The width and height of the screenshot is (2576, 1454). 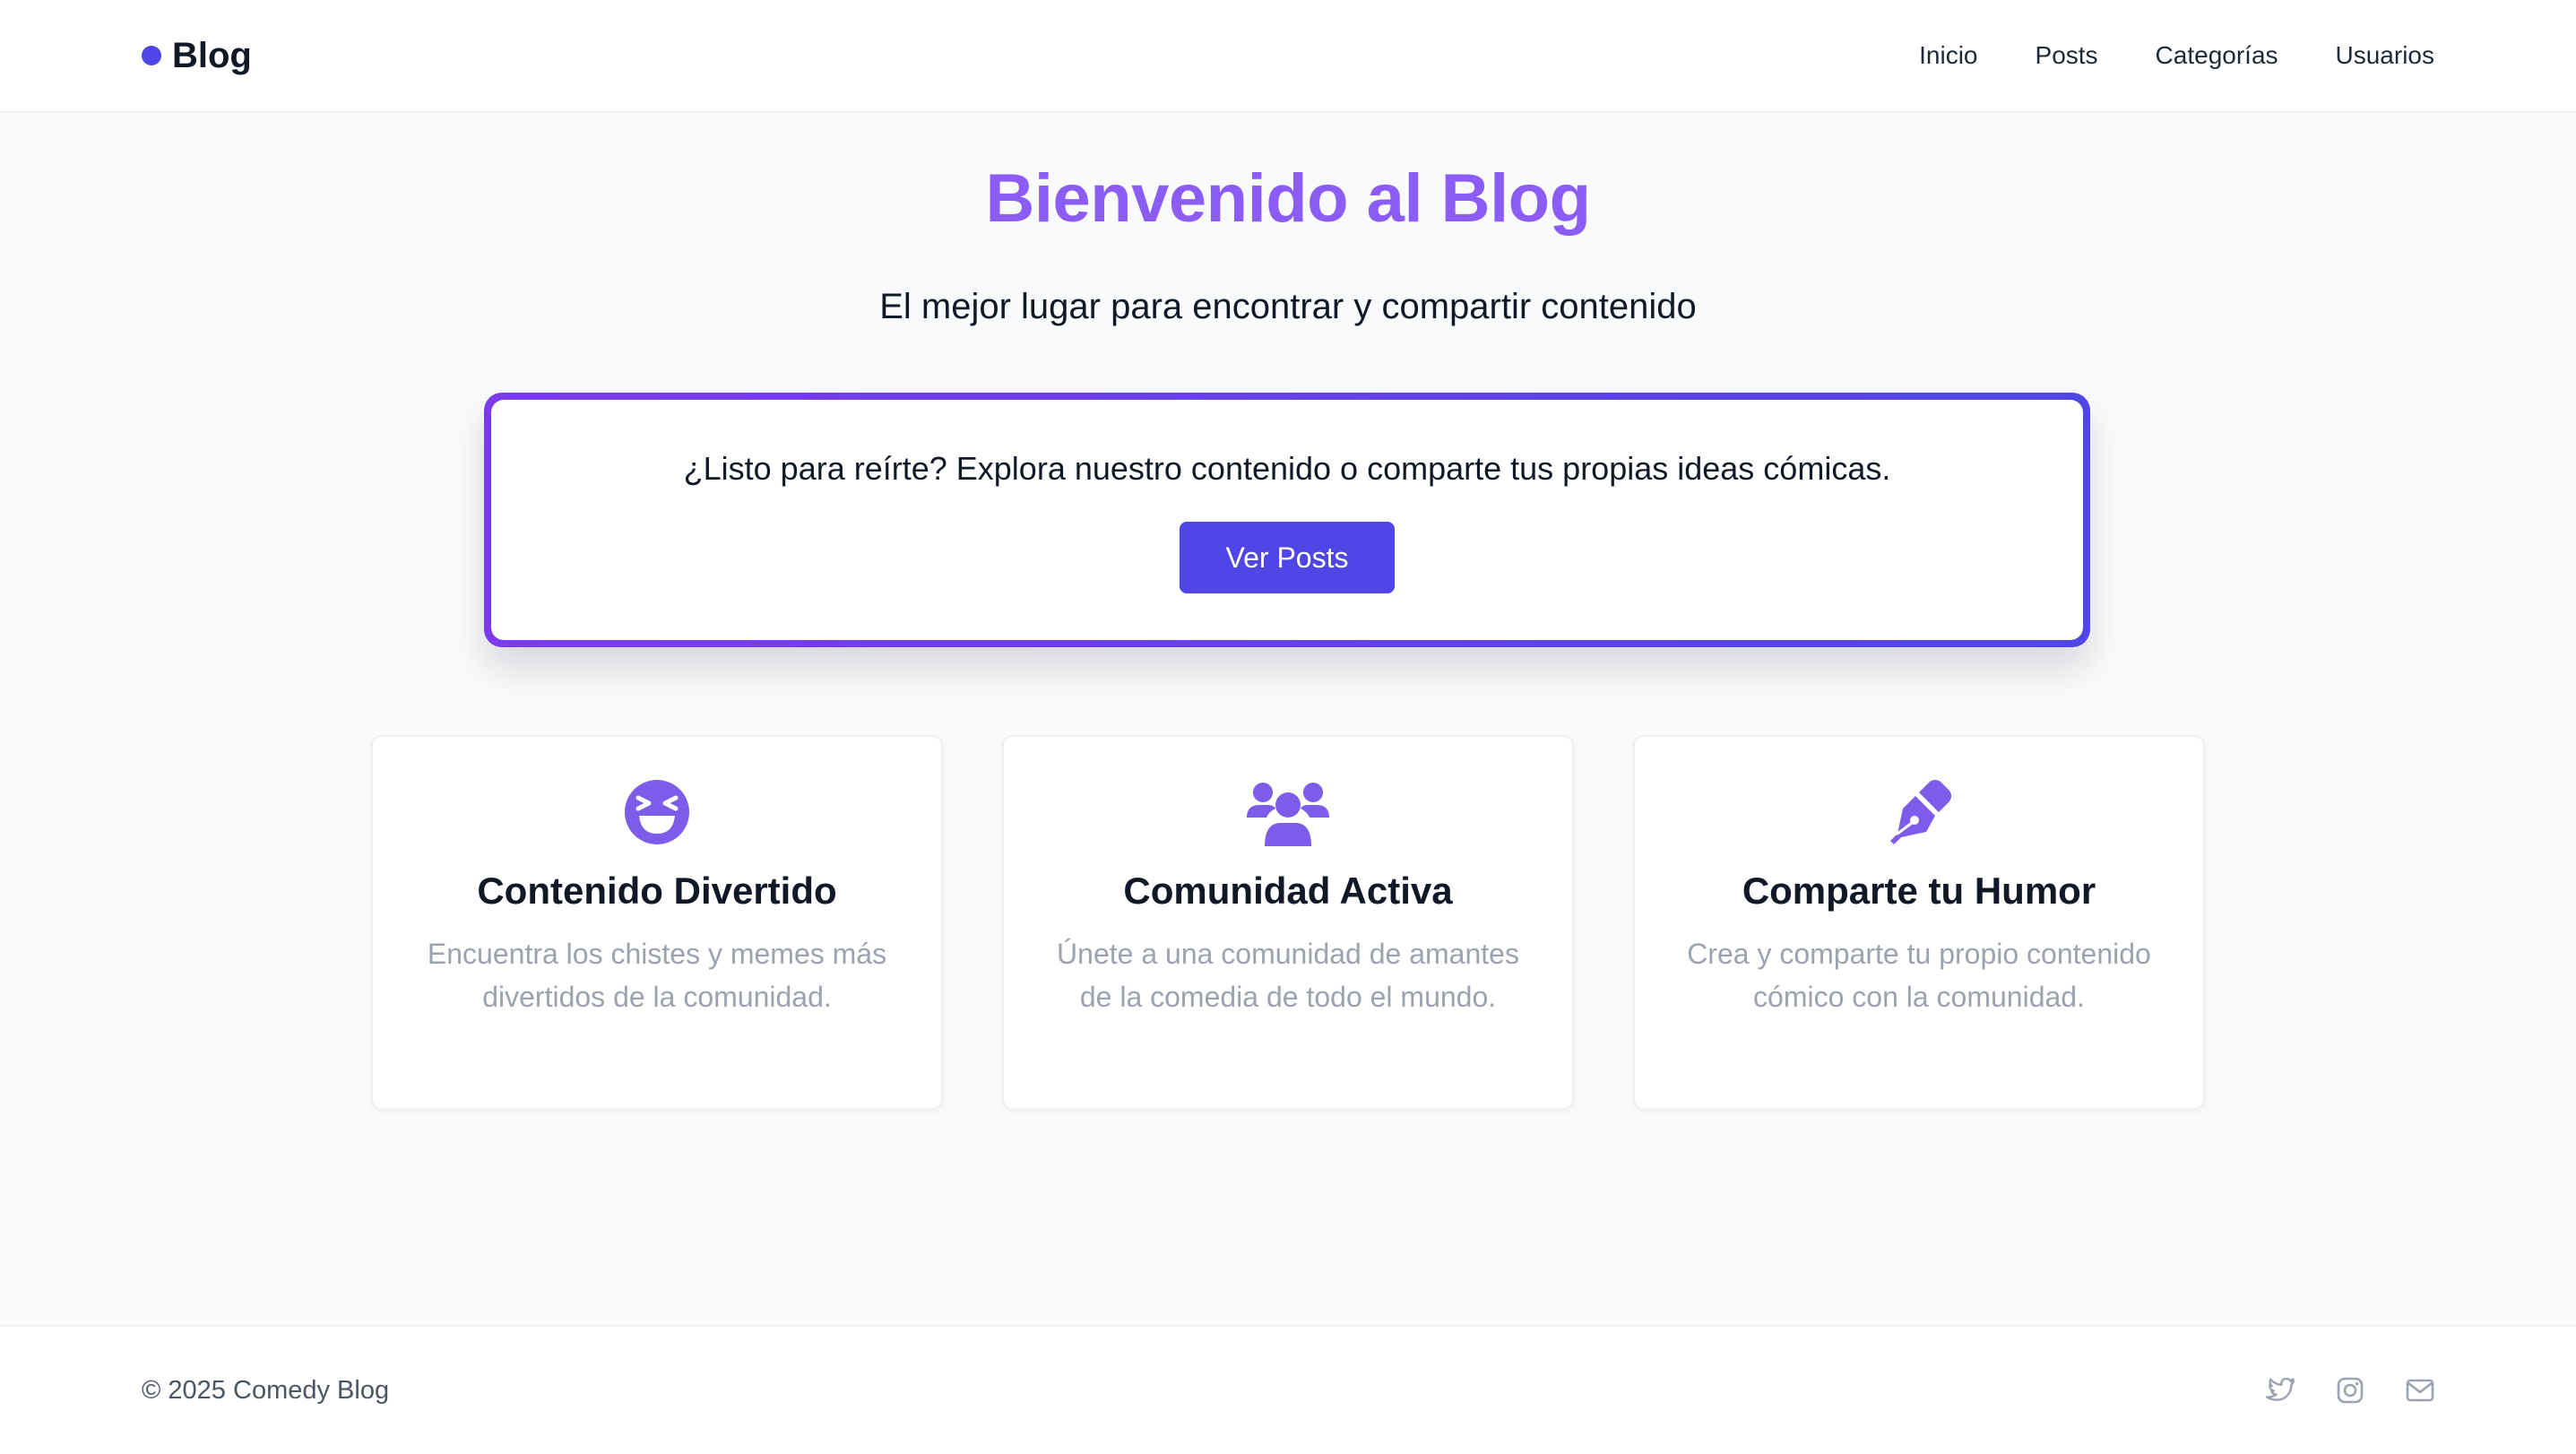 I want to click on feature-title: Comunidad Activa, so click(x=1288, y=891).